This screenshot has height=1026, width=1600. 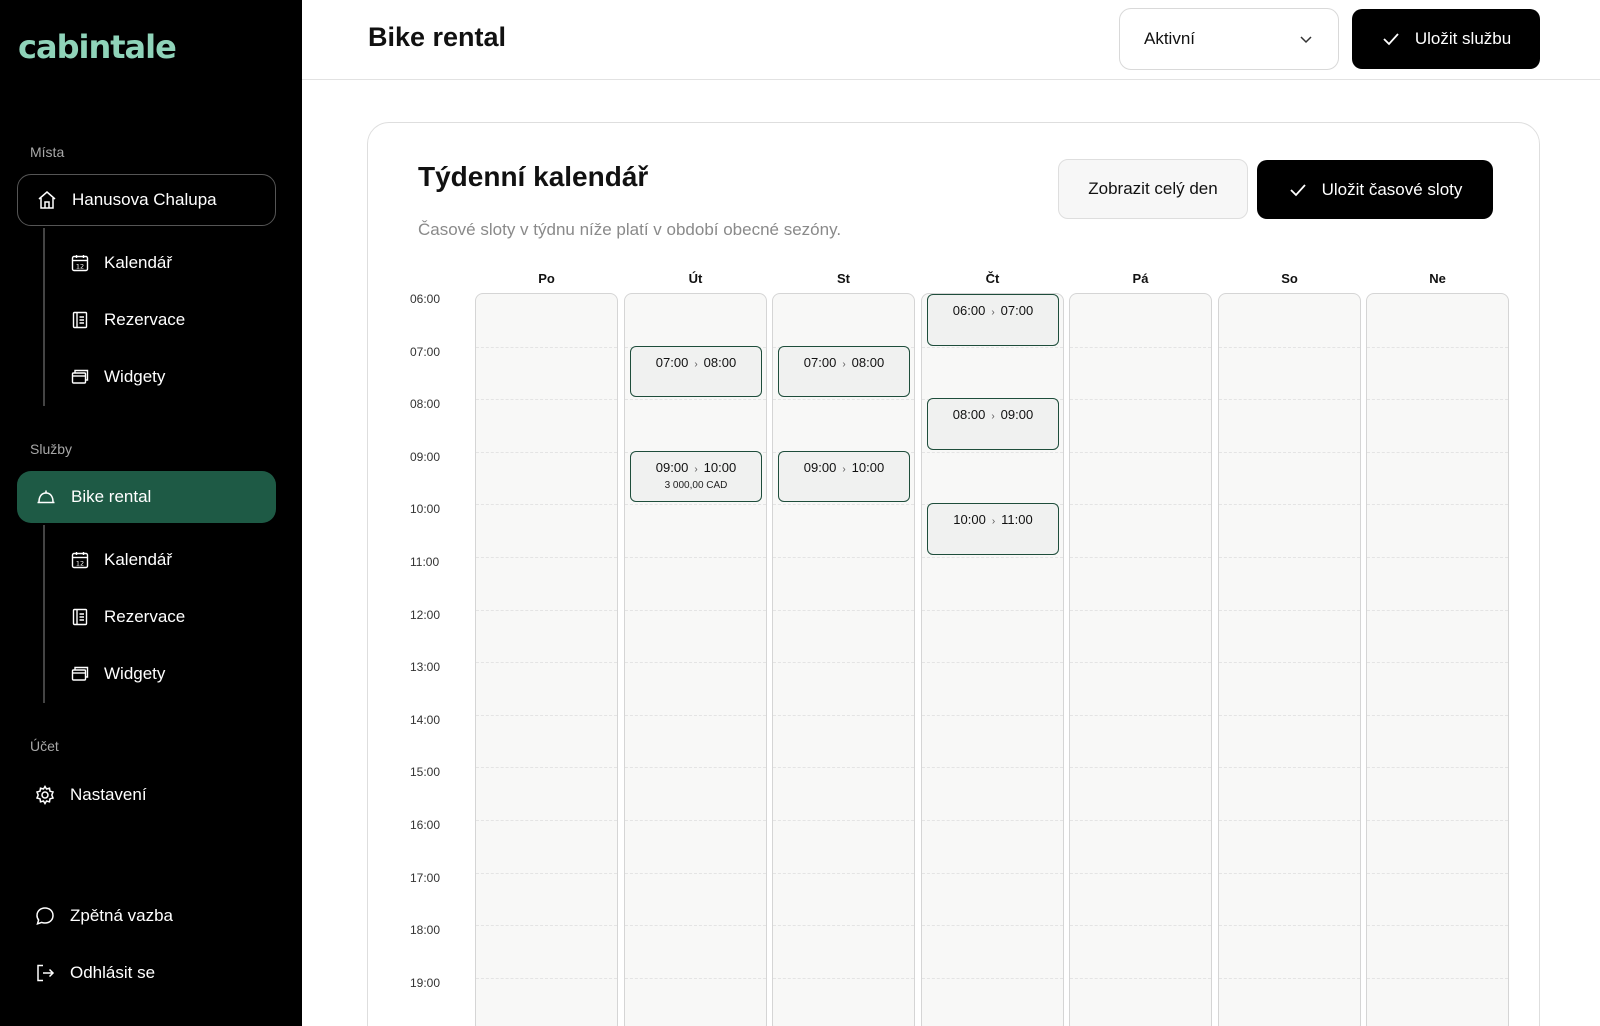 What do you see at coordinates (868, 467) in the screenshot?
I see `slot-end: 10:00` at bounding box center [868, 467].